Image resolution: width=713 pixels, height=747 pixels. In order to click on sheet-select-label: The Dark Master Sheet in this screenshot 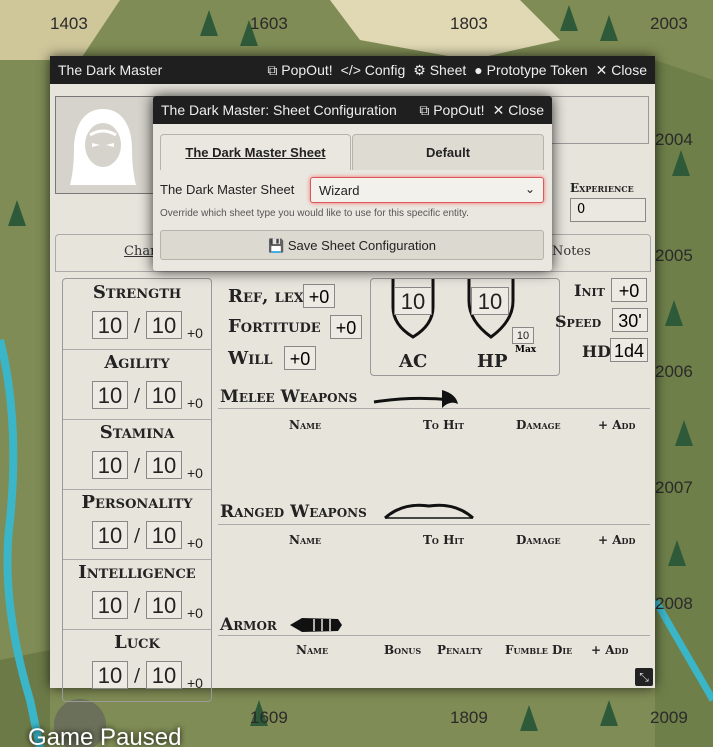, I will do `click(227, 189)`.